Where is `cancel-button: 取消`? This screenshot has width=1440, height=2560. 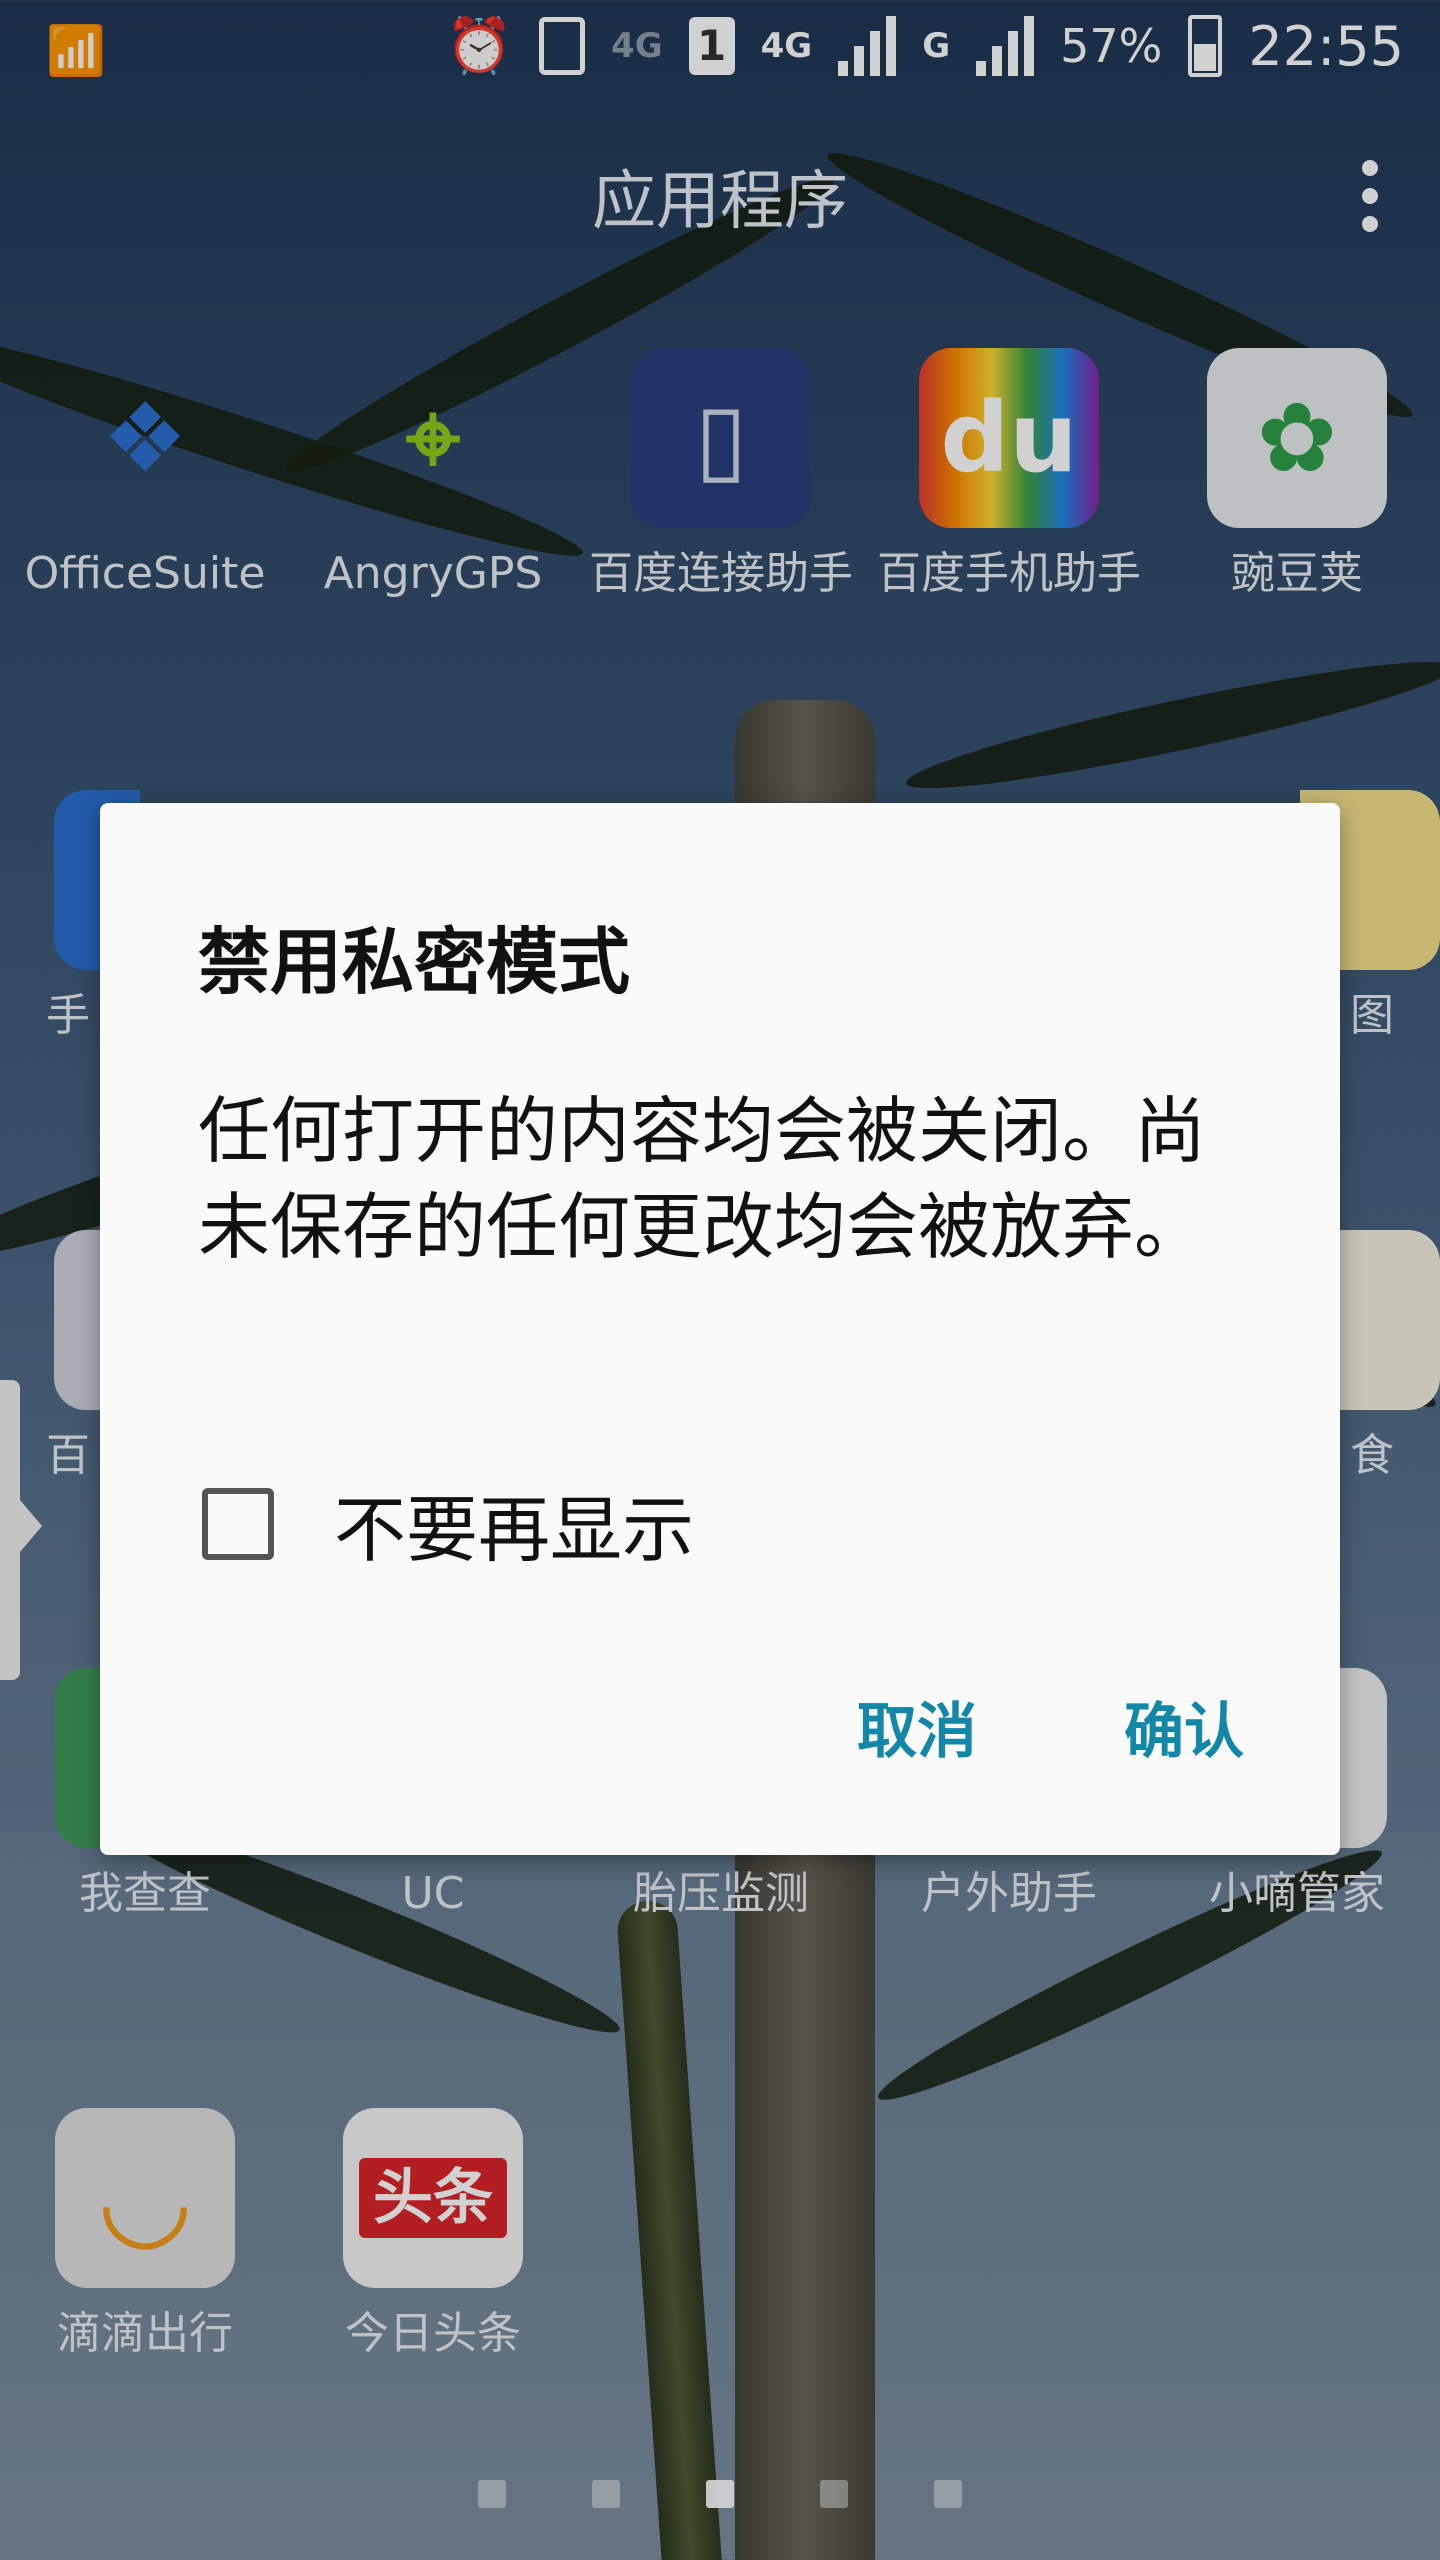 cancel-button: 取消 is located at coordinates (917, 1726).